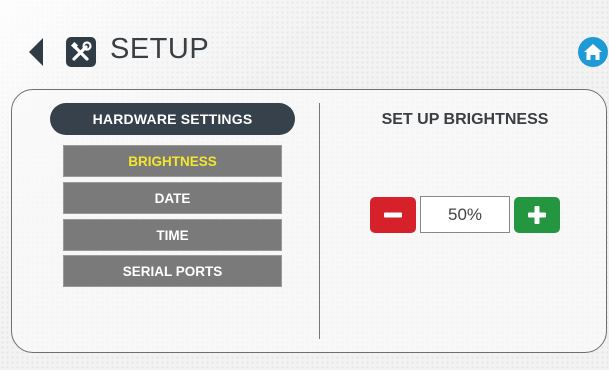 This screenshot has height=370, width=609. I want to click on hardware-settings-header: HARDWARE SETTINGS, so click(172, 119).